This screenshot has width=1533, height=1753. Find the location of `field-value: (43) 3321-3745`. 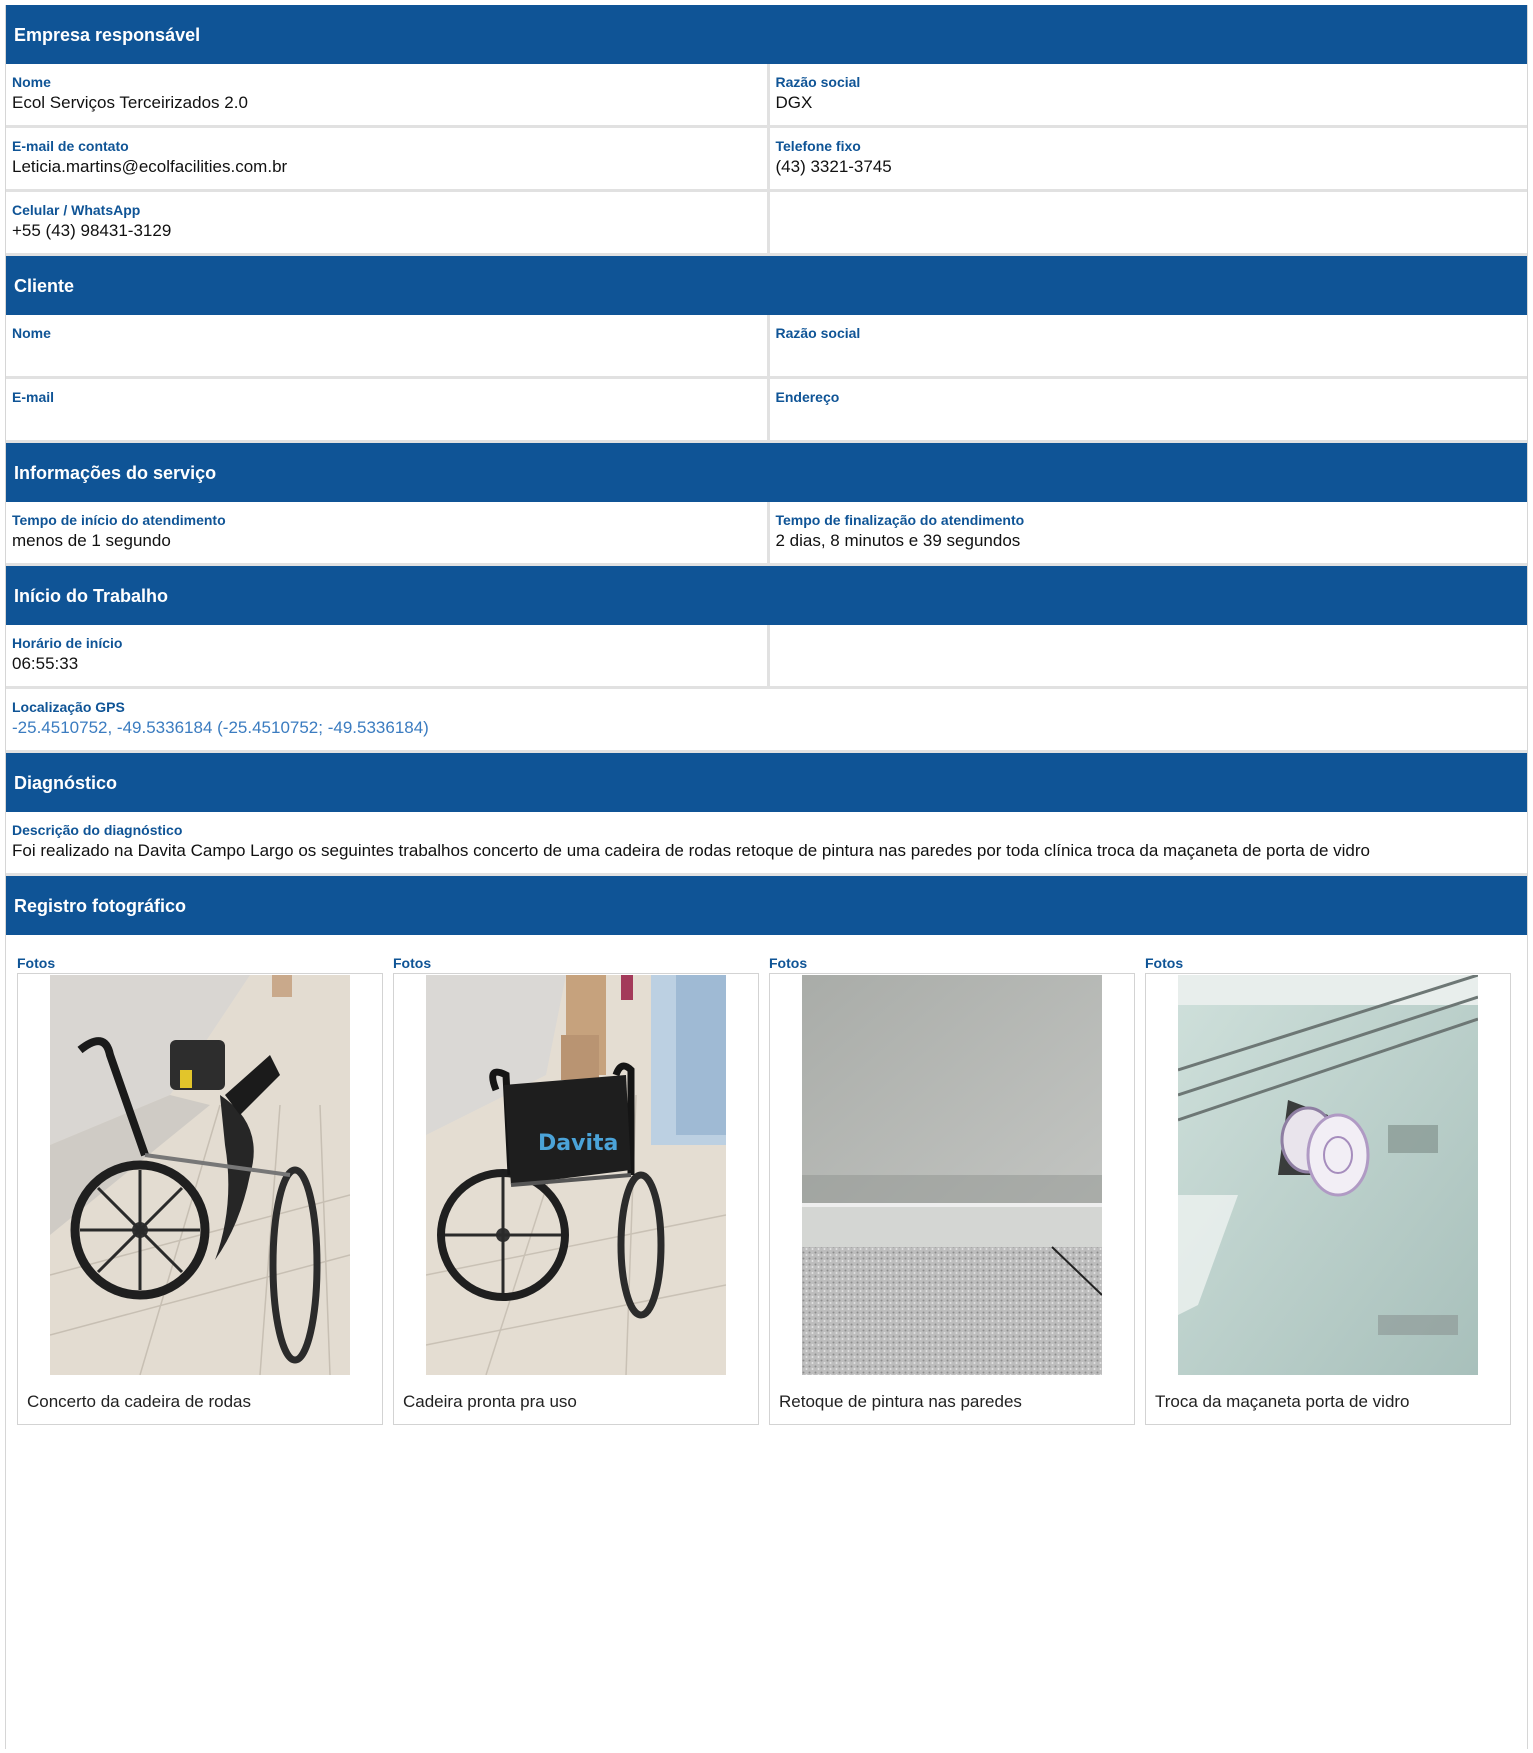

field-value: (43) 3321-3745 is located at coordinates (833, 166).